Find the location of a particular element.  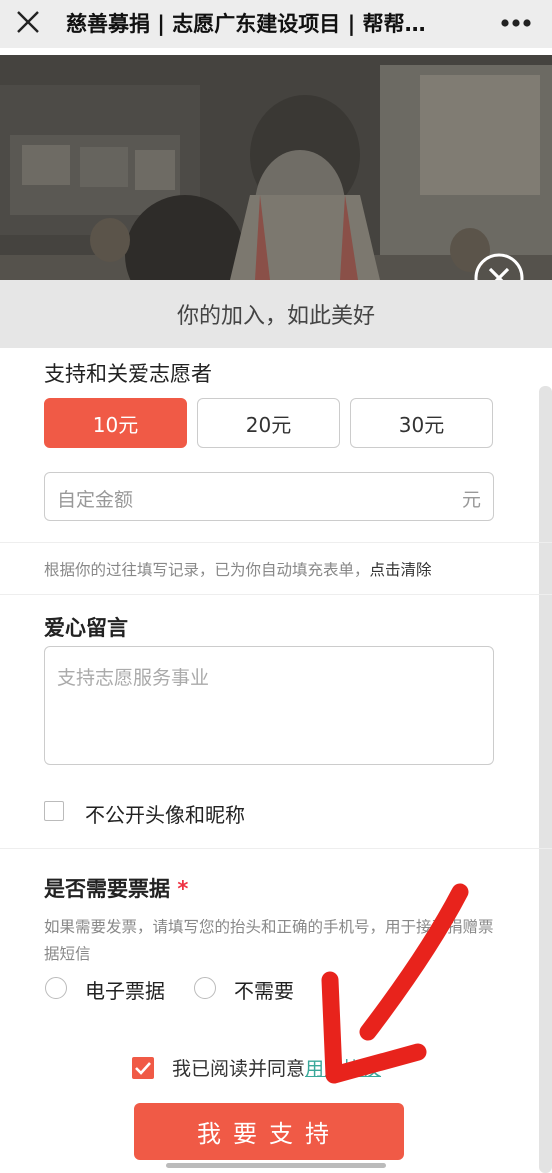

slogan-text: 你的加入，如此美好 is located at coordinates (275, 316).